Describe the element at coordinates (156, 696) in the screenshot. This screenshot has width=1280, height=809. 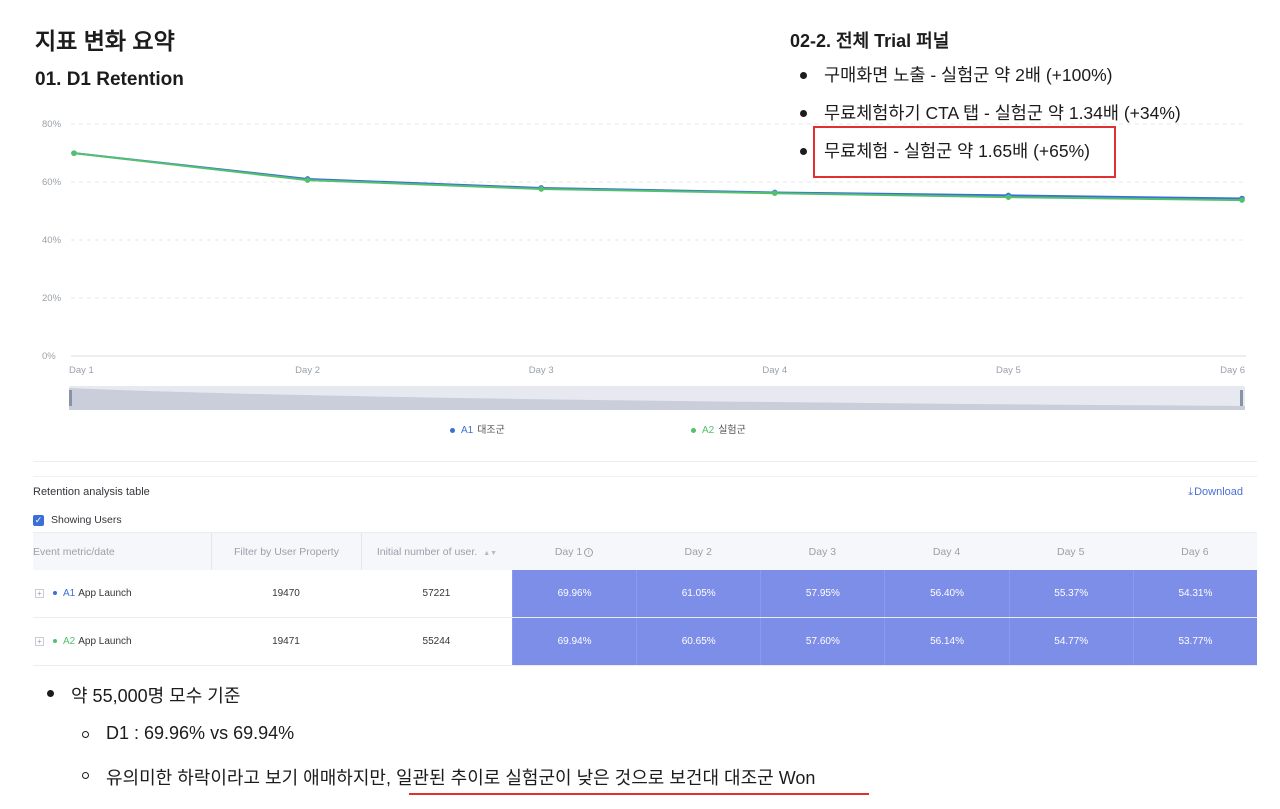
I see `note-item: 약 55,000명 모수 기준` at that location.